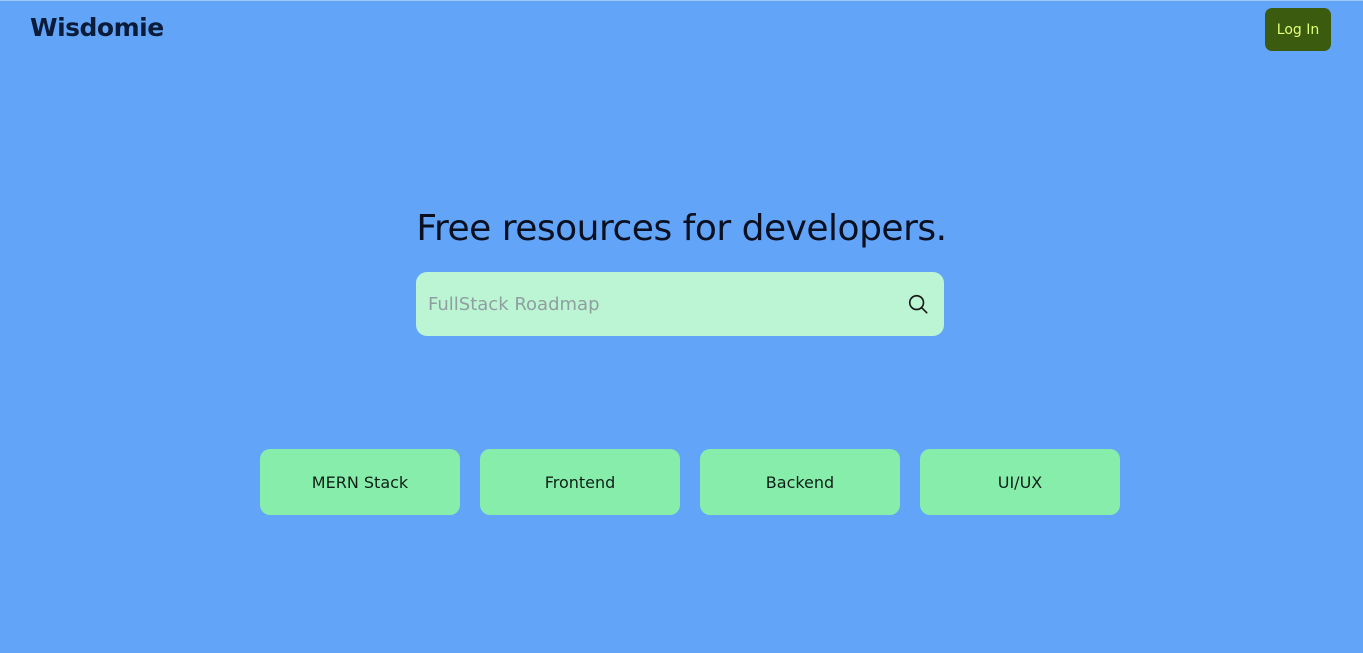  Describe the element at coordinates (918, 304) in the screenshot. I see `search-icon` at that location.